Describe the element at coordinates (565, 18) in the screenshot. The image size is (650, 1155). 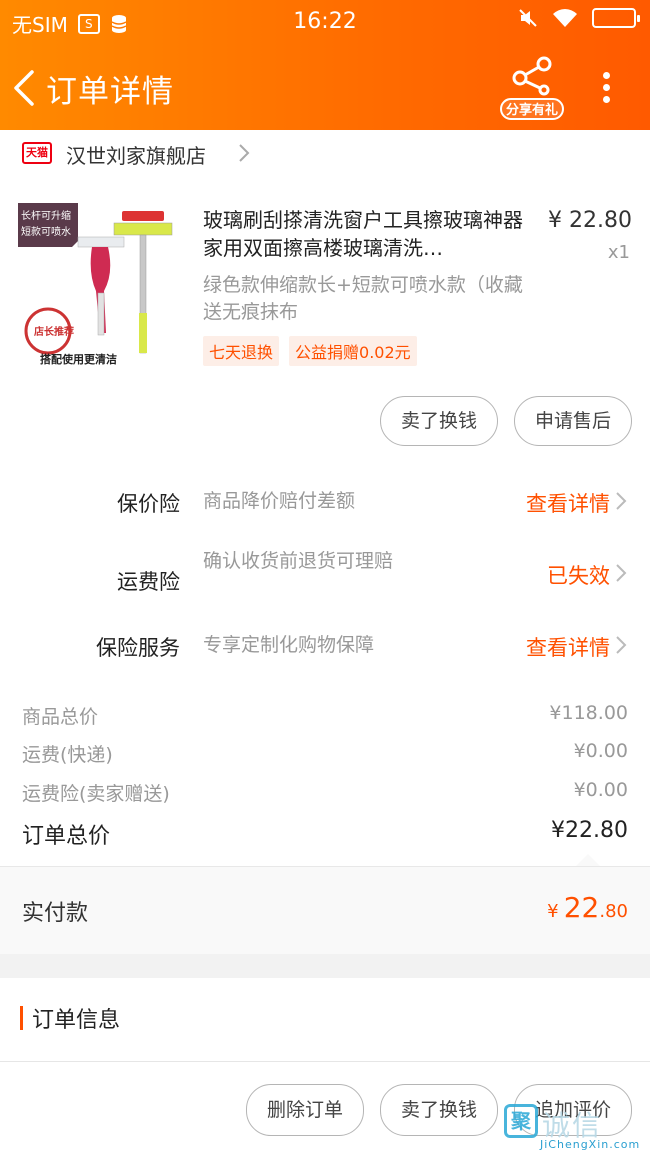
I see `wifi-icon` at that location.